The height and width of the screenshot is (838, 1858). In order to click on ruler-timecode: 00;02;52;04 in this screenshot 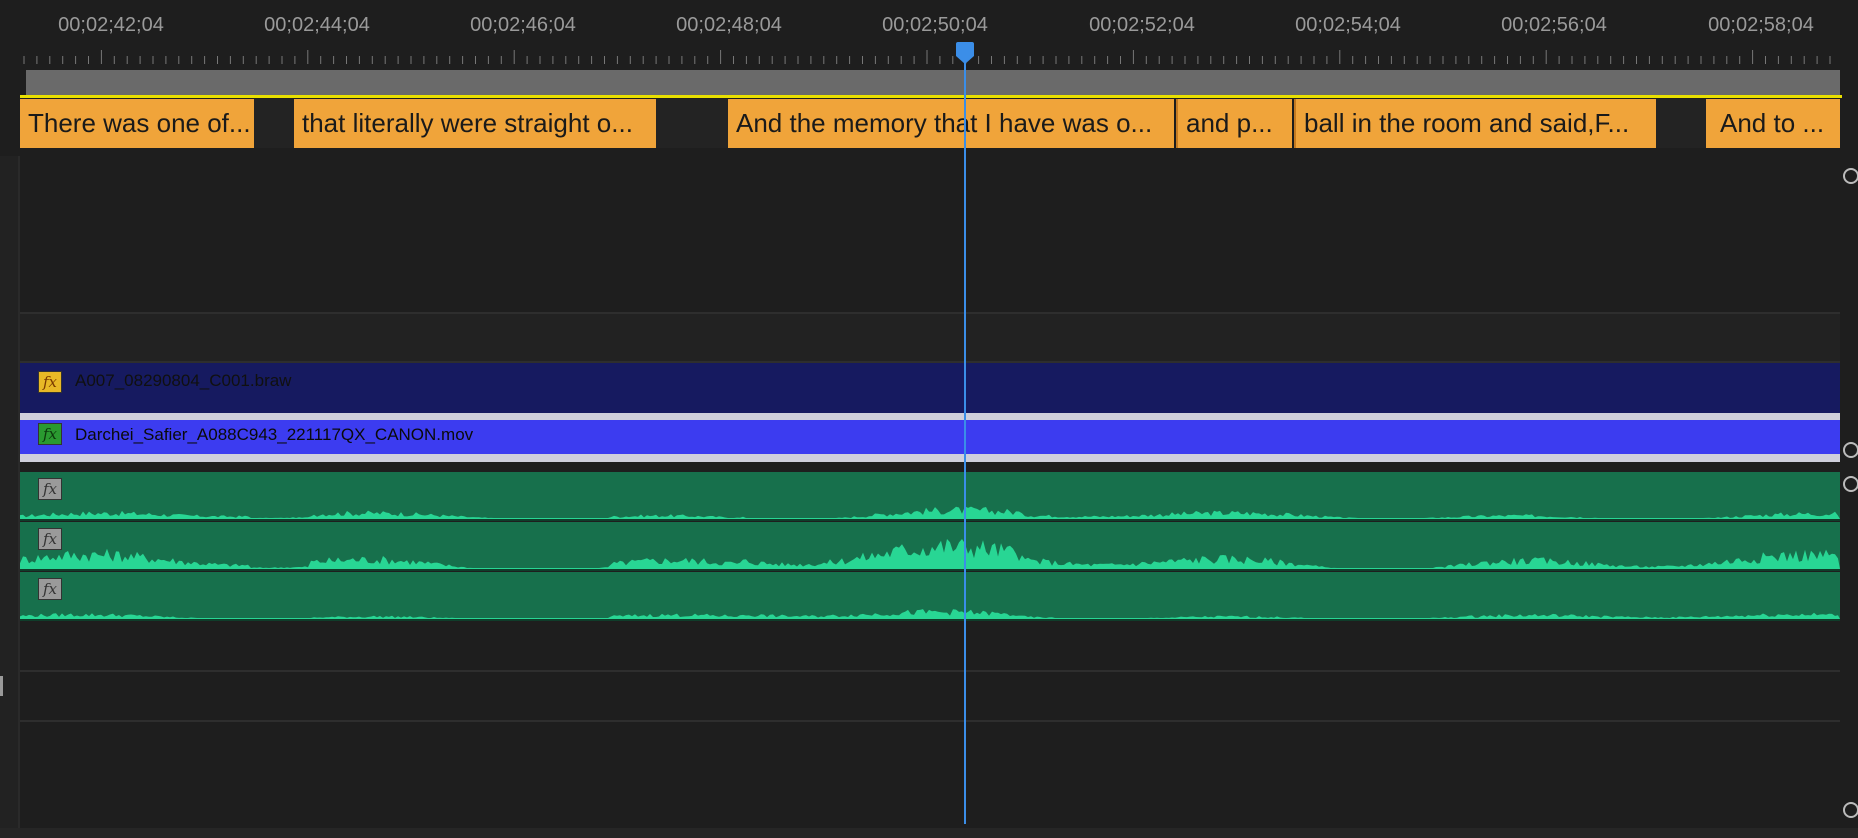, I will do `click(1142, 25)`.